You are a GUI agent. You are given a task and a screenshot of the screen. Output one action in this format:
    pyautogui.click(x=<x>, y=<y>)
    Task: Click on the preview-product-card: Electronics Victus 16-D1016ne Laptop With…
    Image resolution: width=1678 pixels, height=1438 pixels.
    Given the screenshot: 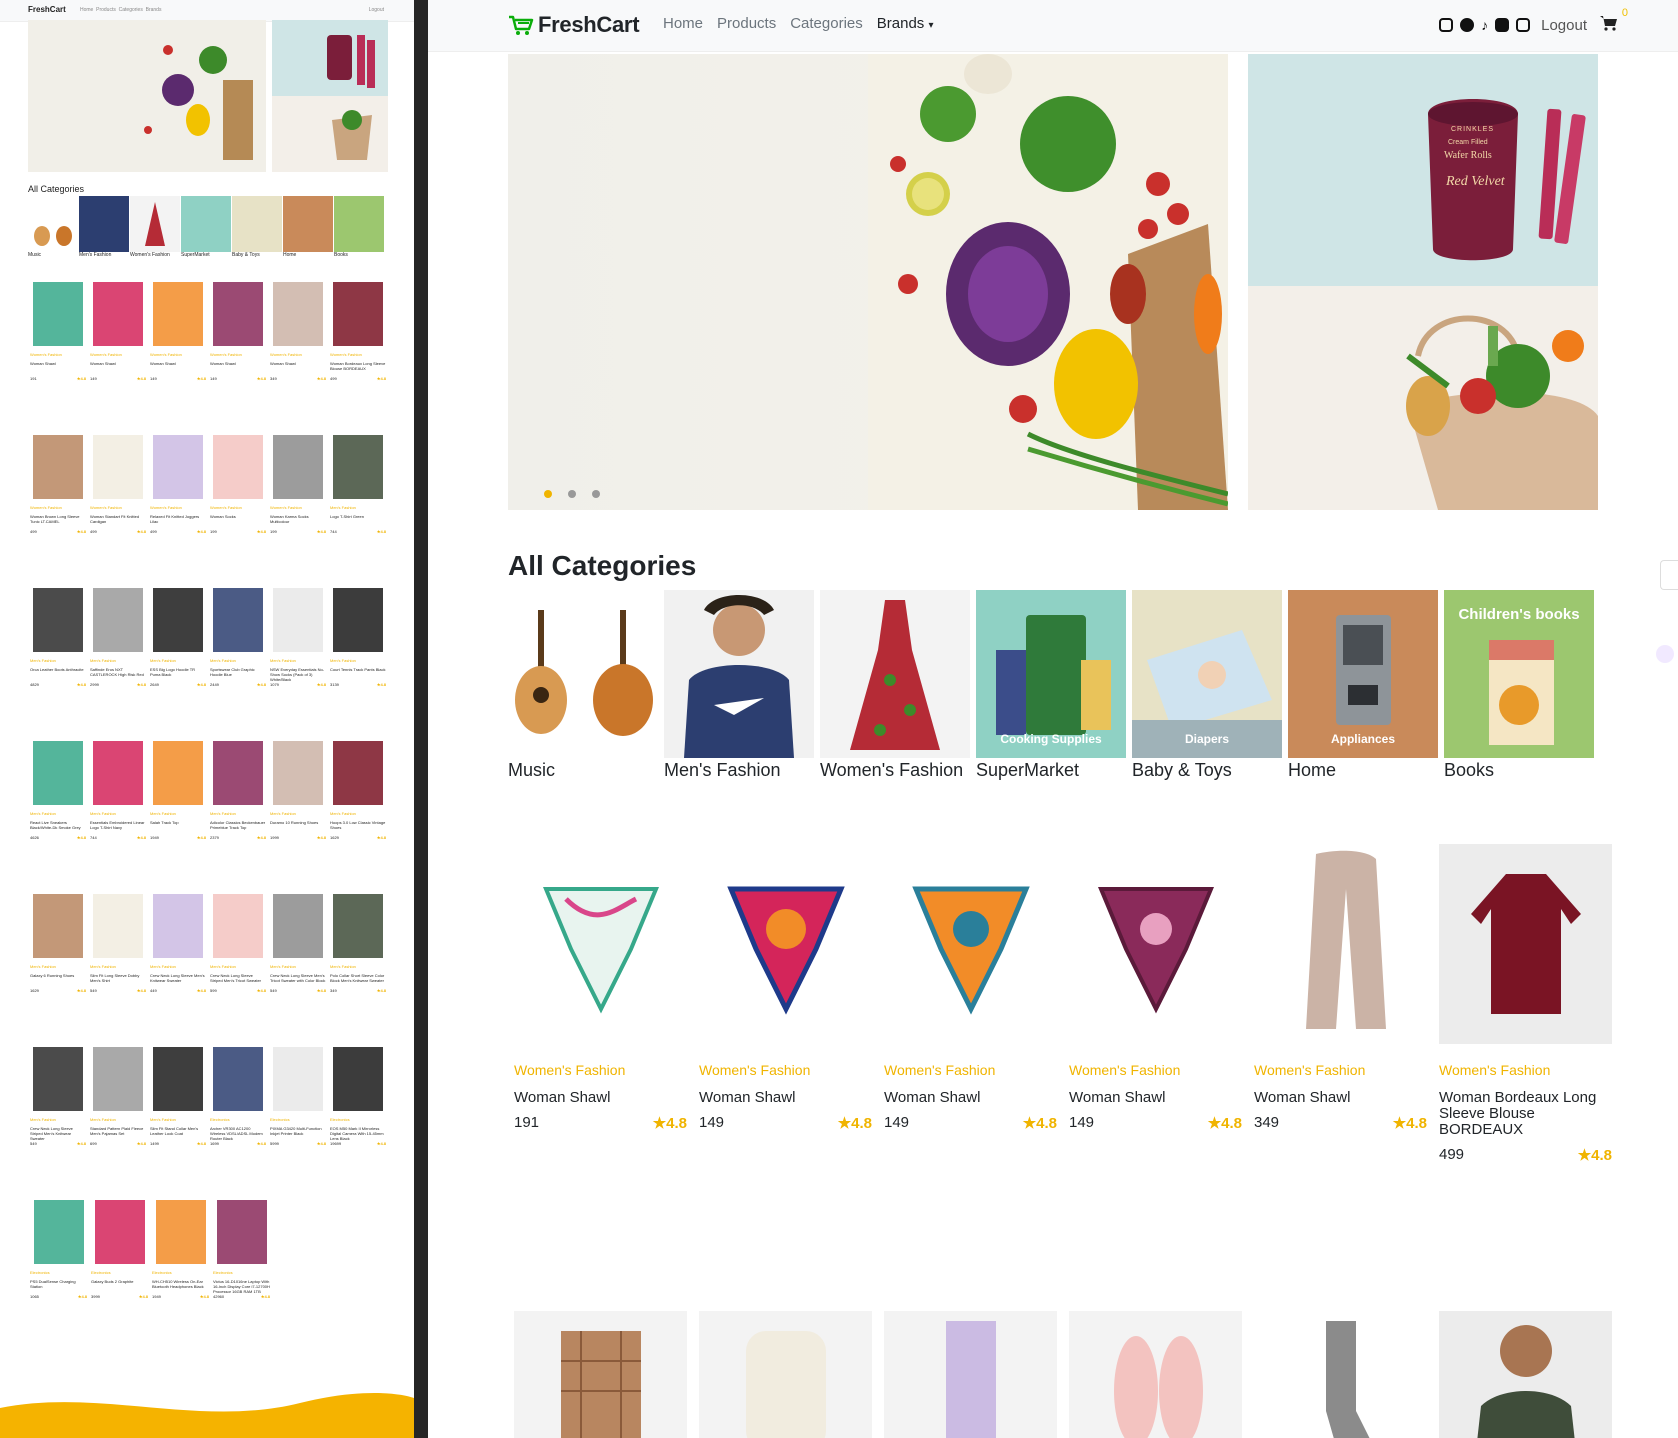 What is the action you would take?
    pyautogui.click(x=241, y=1274)
    